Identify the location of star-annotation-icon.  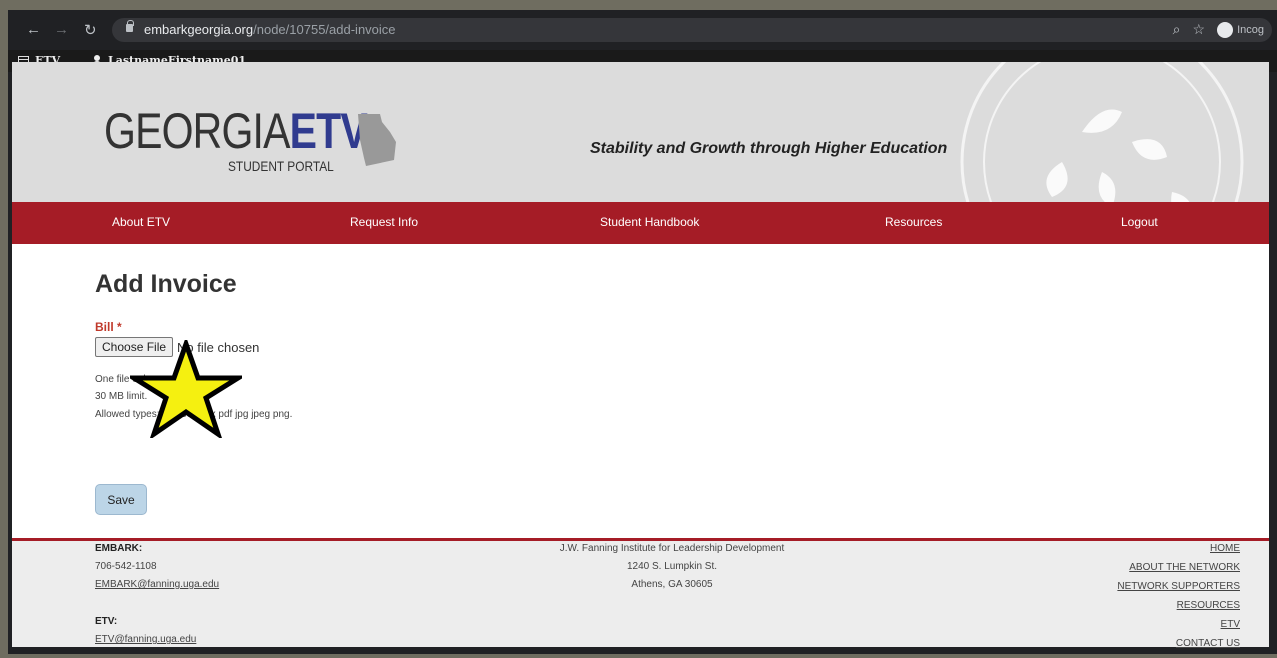
(186, 389).